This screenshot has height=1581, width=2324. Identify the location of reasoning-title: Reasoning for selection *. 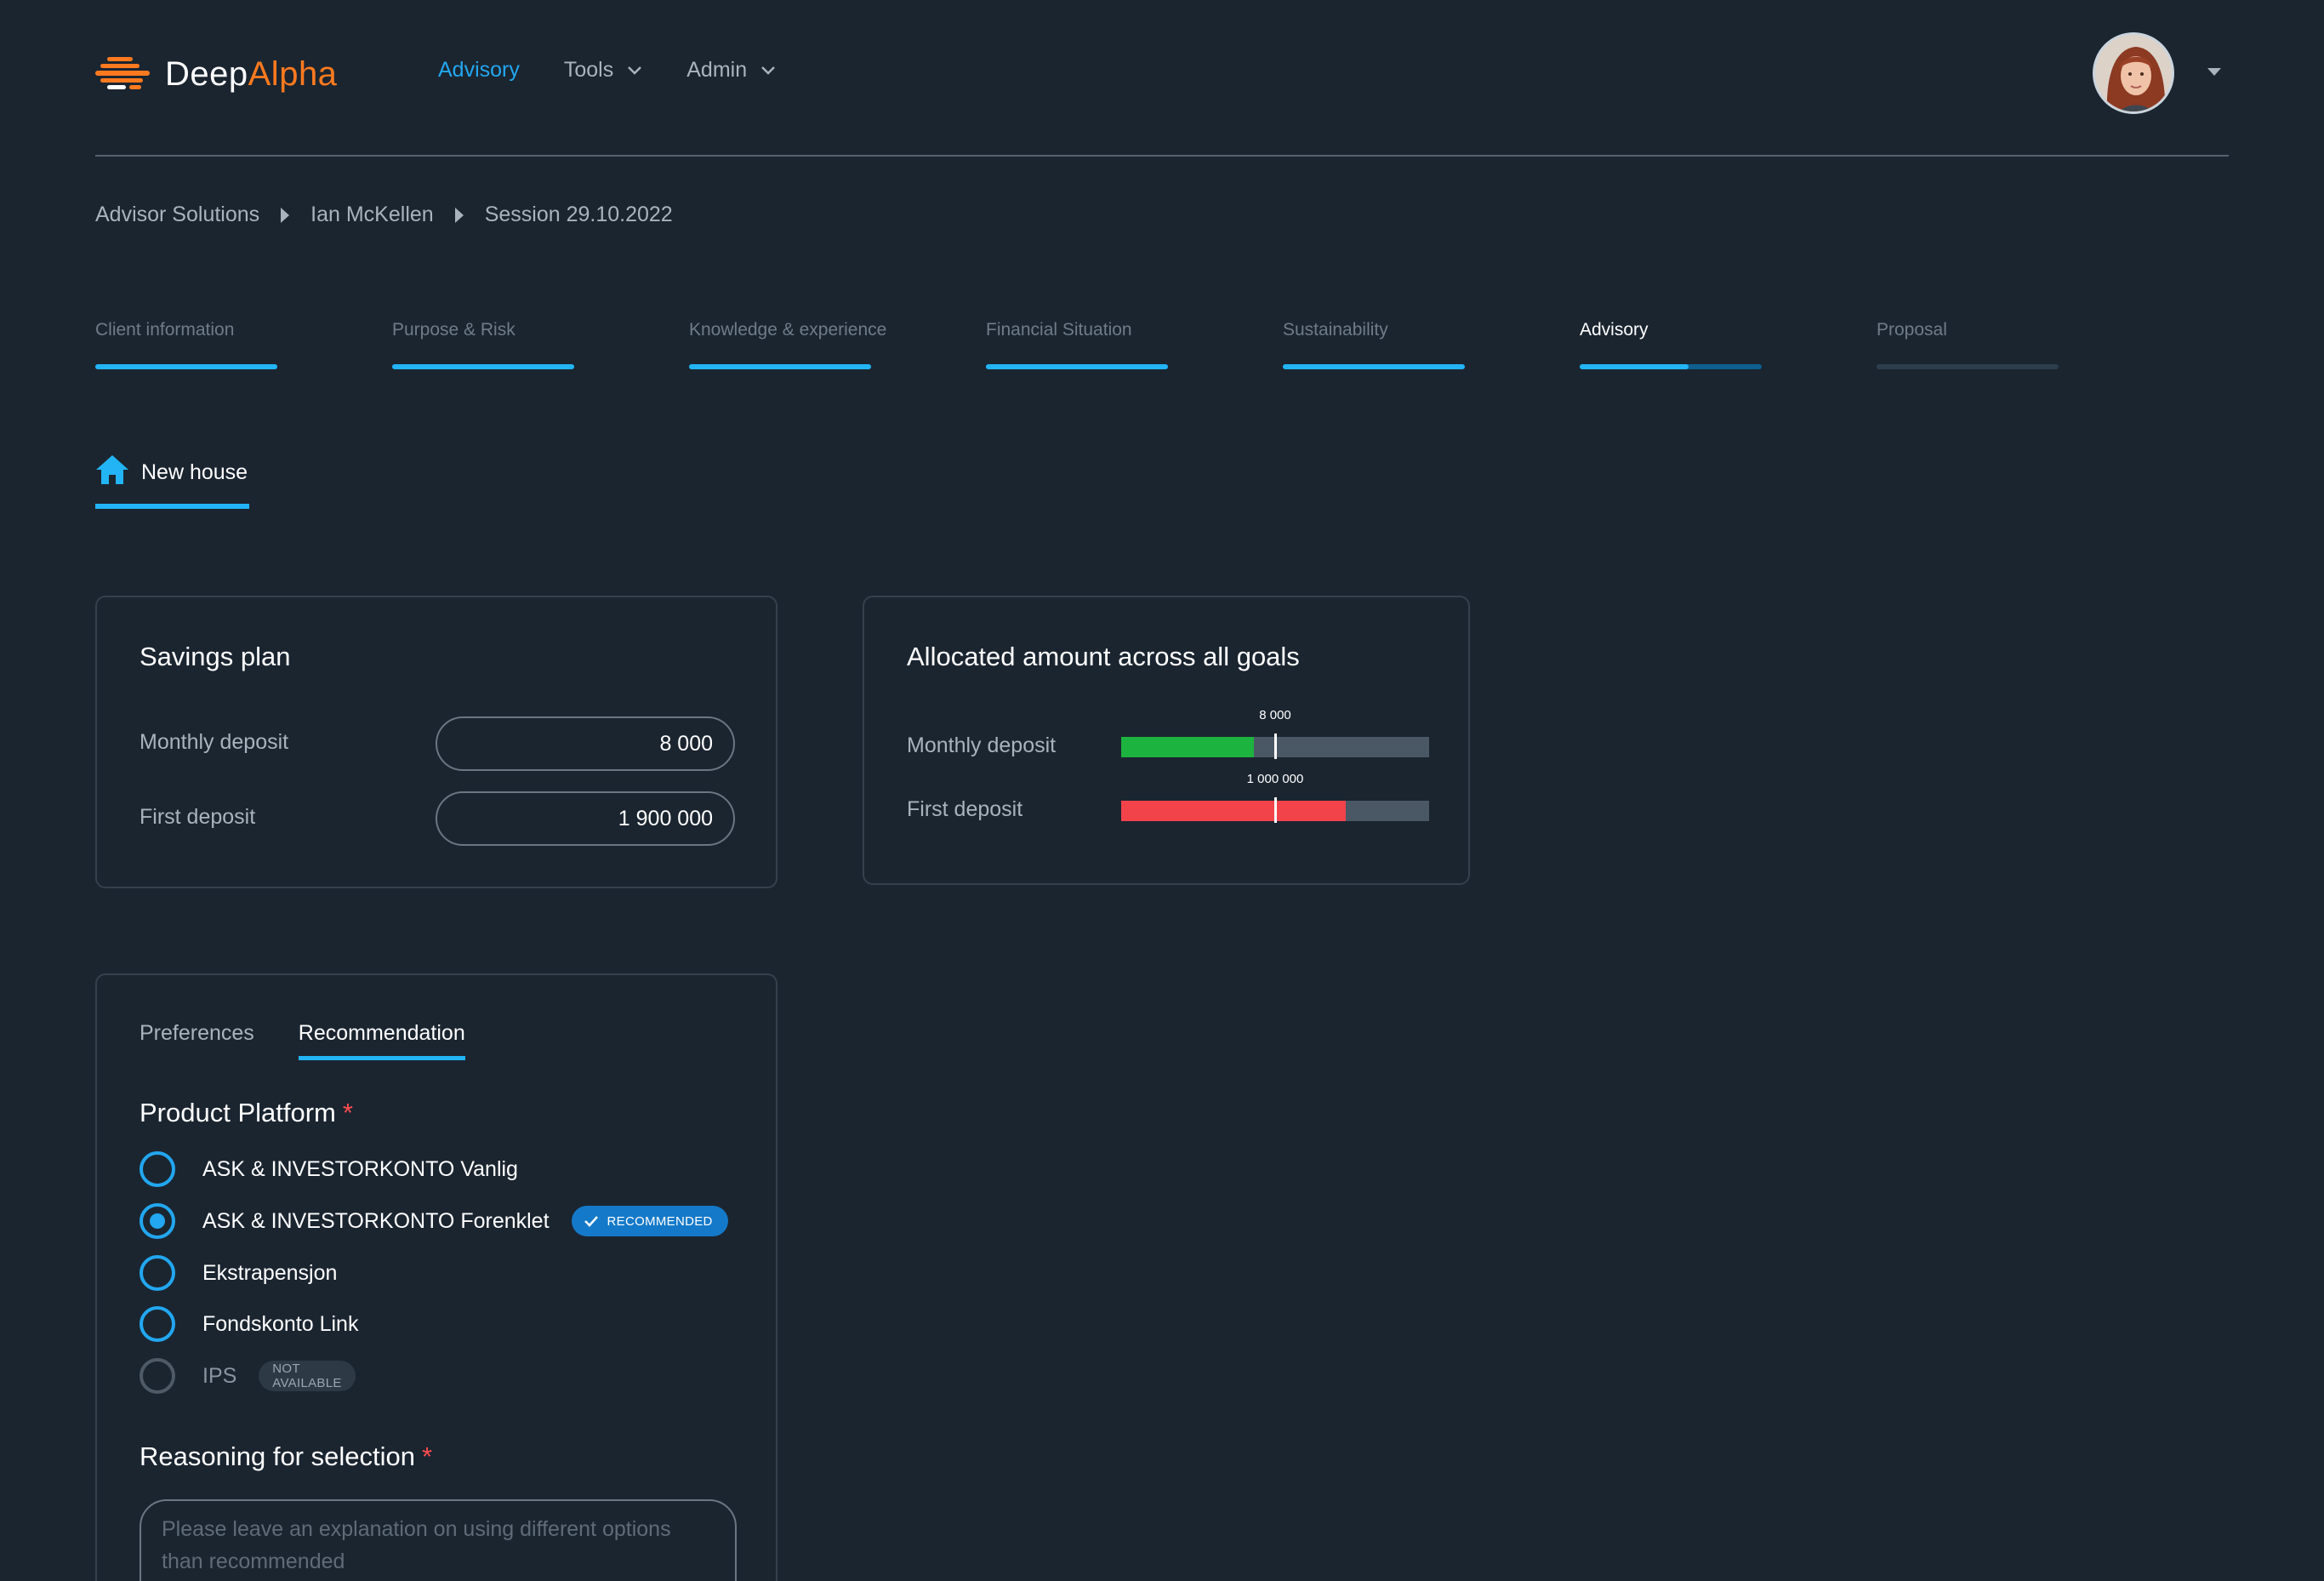
(286, 1456).